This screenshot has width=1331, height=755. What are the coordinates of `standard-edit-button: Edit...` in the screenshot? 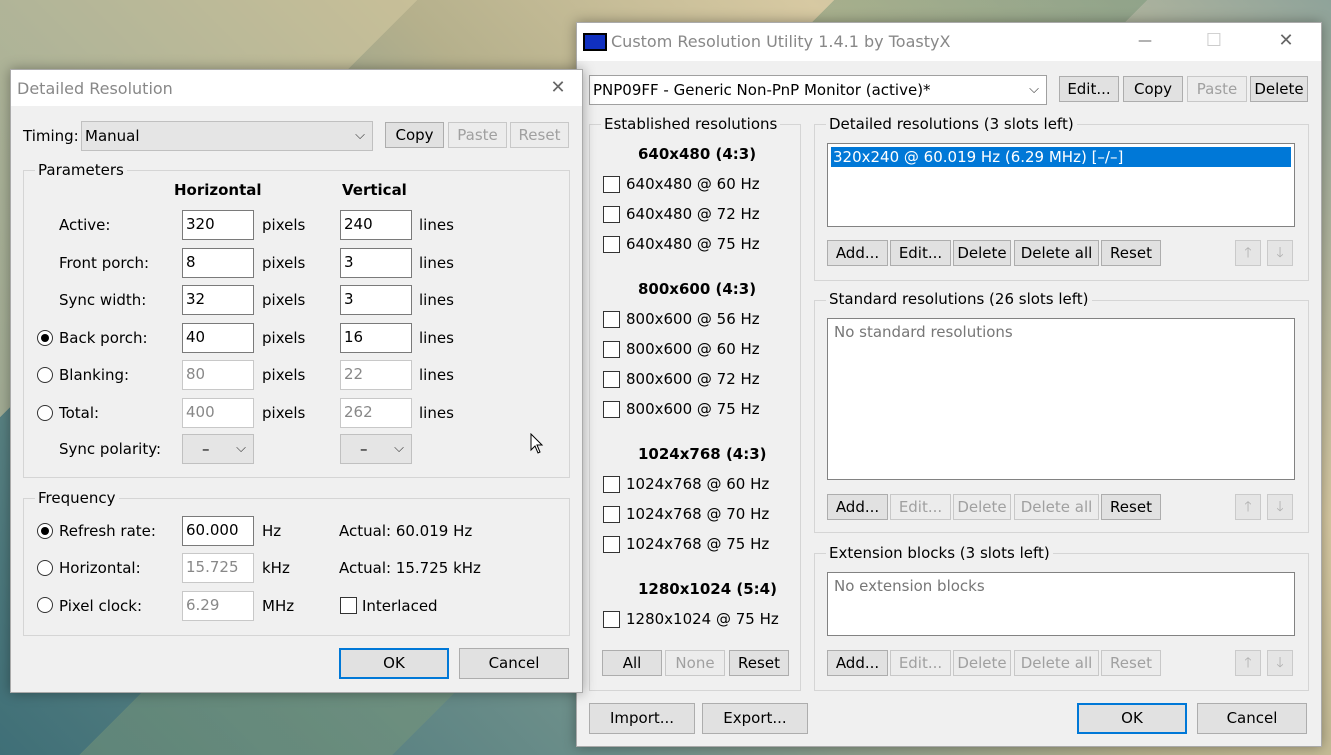 It's located at (920, 507).